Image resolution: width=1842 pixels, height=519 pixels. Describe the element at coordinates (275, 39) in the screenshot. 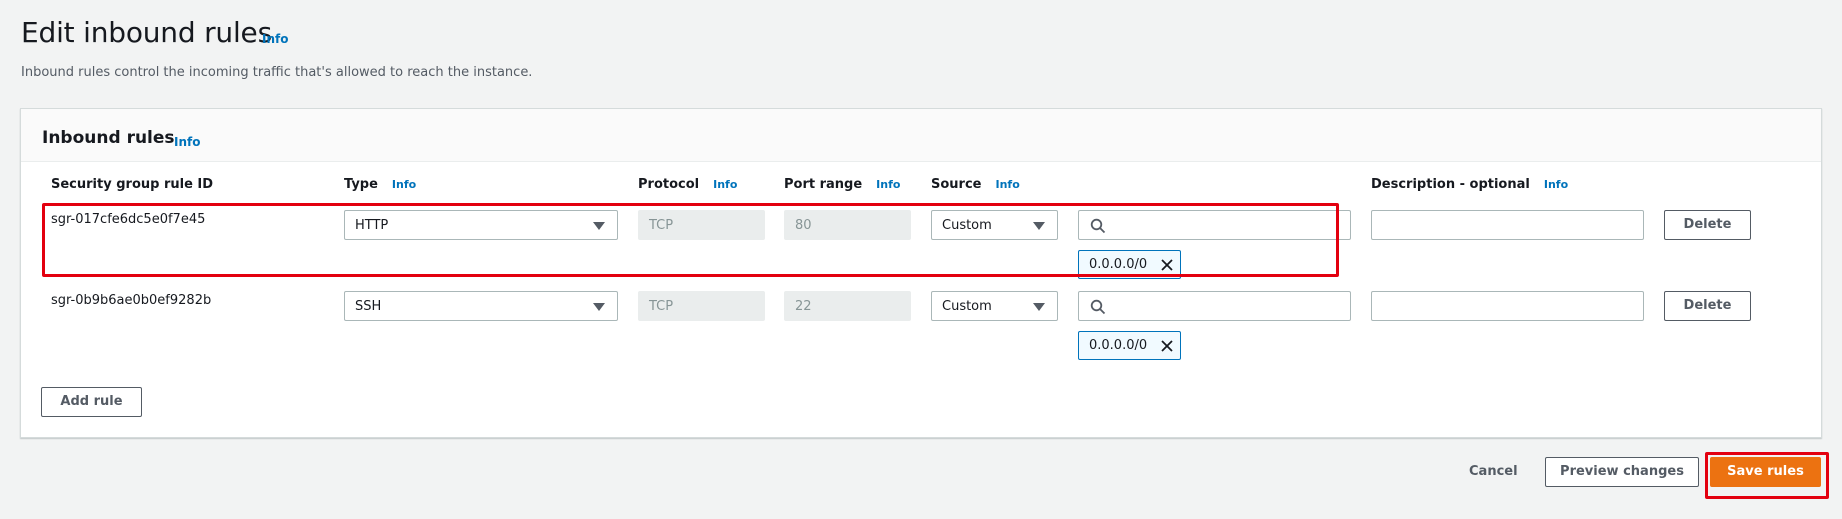

I see `page-title-info-link: Info` at that location.